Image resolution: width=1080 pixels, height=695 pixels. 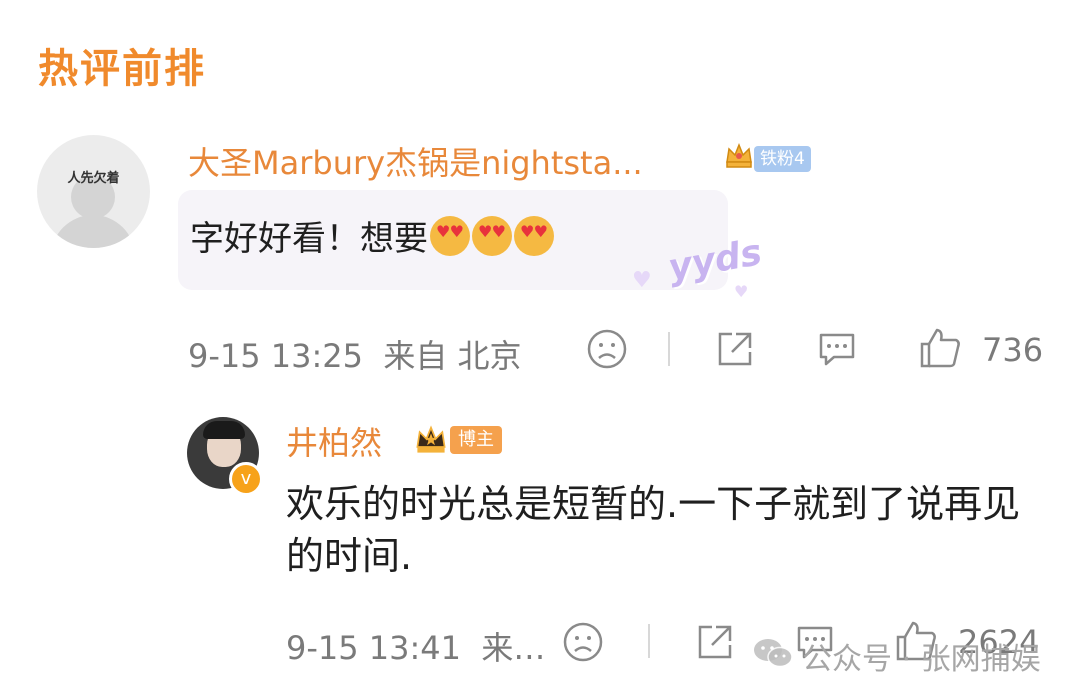 I want to click on section-title: 热评前排, so click(x=122, y=69).